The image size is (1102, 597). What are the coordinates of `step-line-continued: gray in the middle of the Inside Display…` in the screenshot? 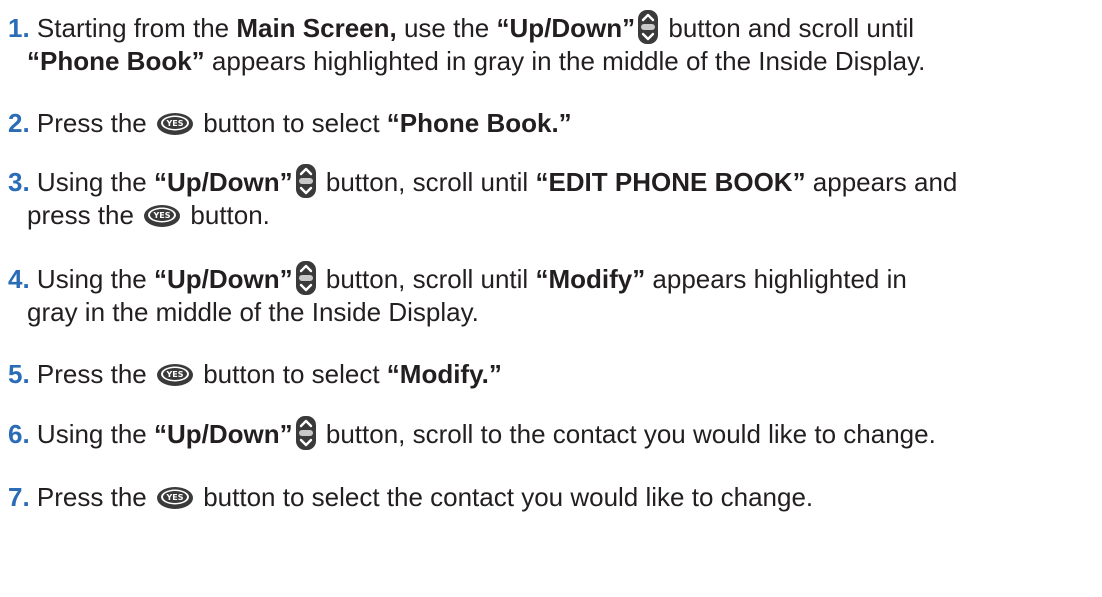 It's located at (553, 312).